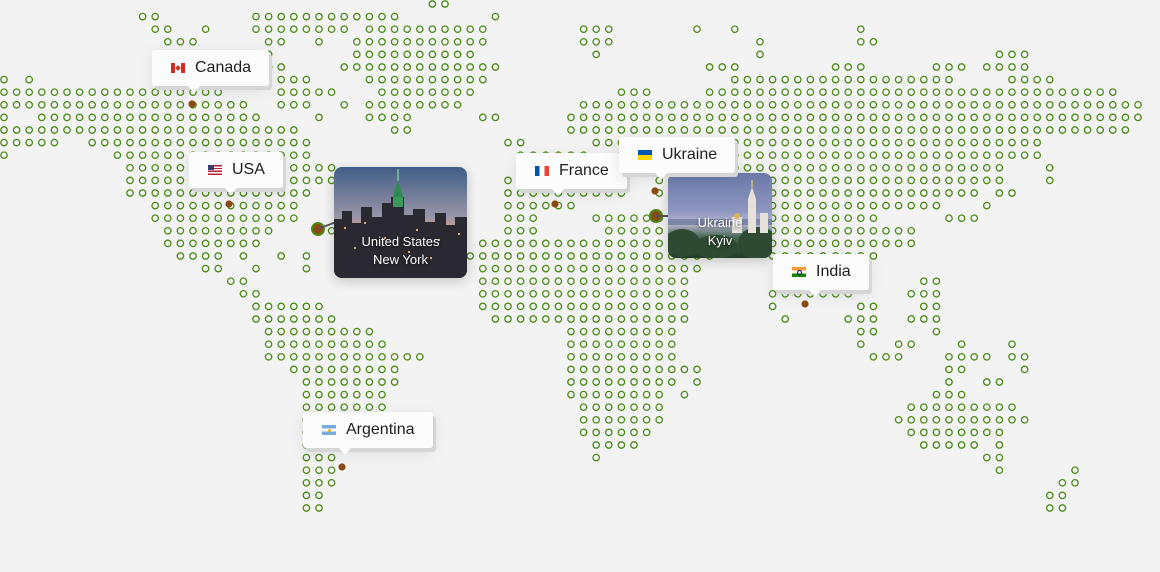  What do you see at coordinates (656, 216) in the screenshot?
I see `kyiv-pin` at bounding box center [656, 216].